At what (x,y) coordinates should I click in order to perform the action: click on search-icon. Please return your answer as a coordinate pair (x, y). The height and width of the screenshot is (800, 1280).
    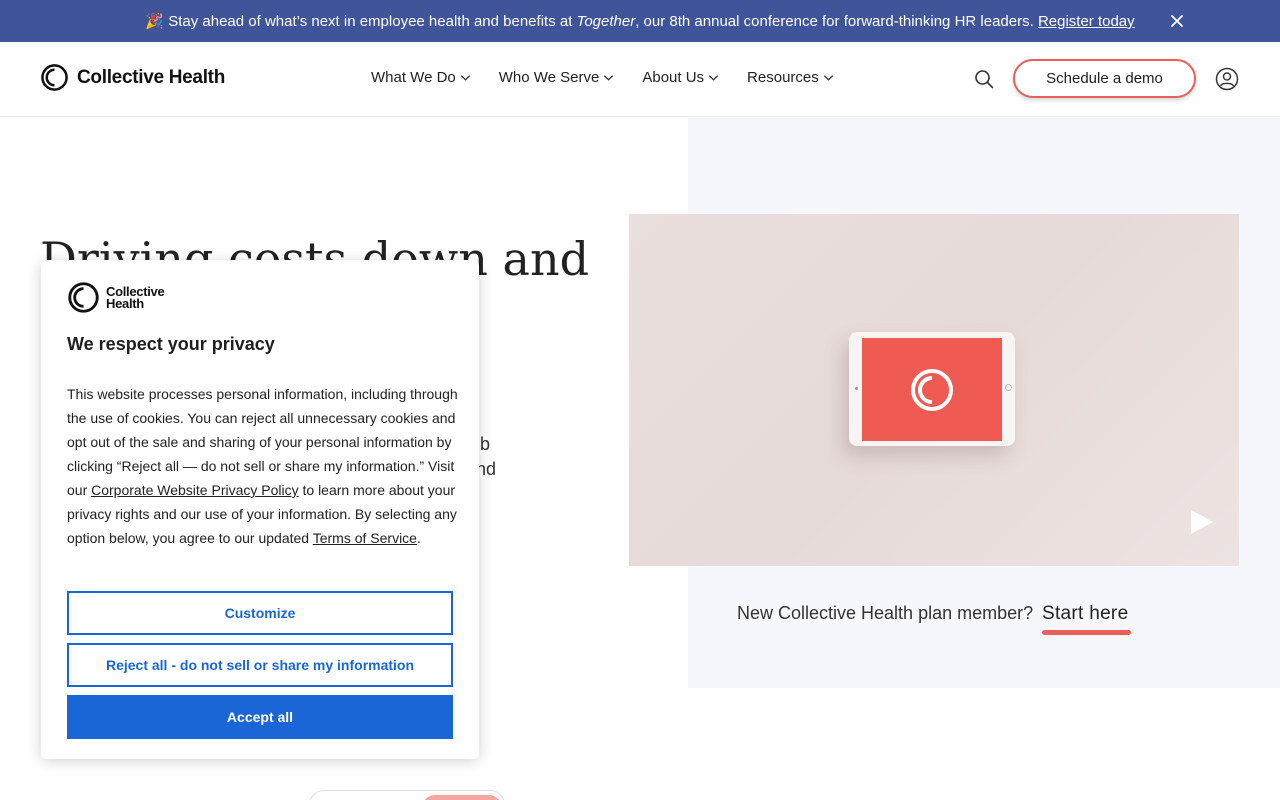
    Looking at the image, I should click on (984, 79).